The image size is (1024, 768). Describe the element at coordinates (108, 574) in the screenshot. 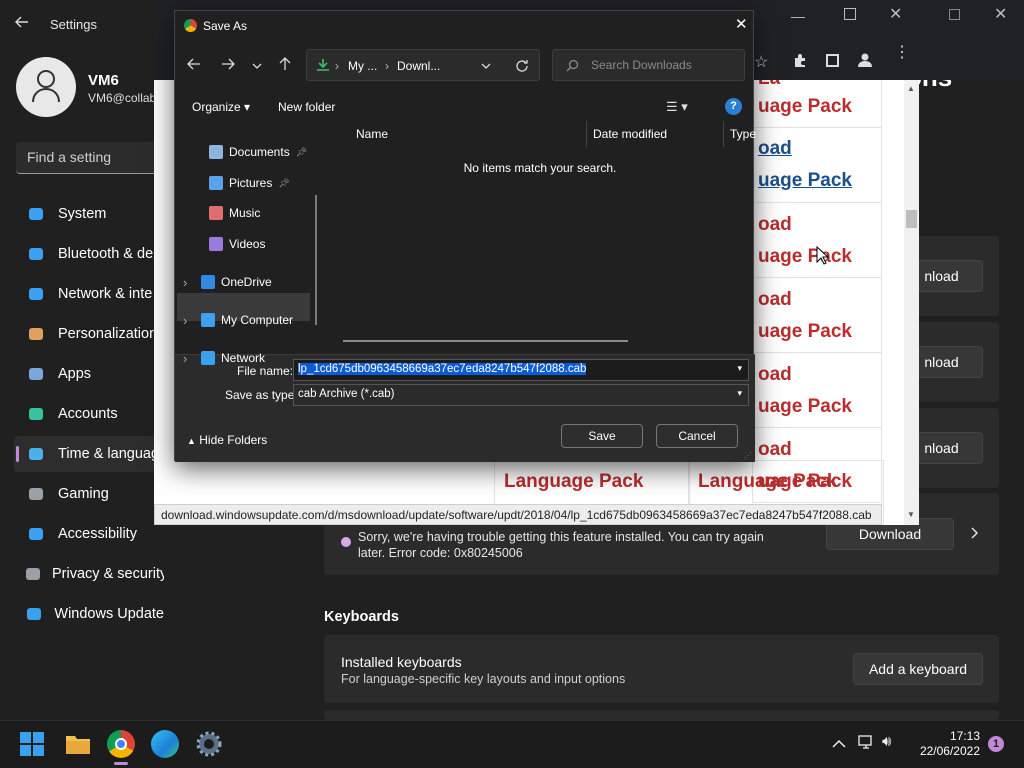

I see `nav-item-label: Privacy & security` at that location.